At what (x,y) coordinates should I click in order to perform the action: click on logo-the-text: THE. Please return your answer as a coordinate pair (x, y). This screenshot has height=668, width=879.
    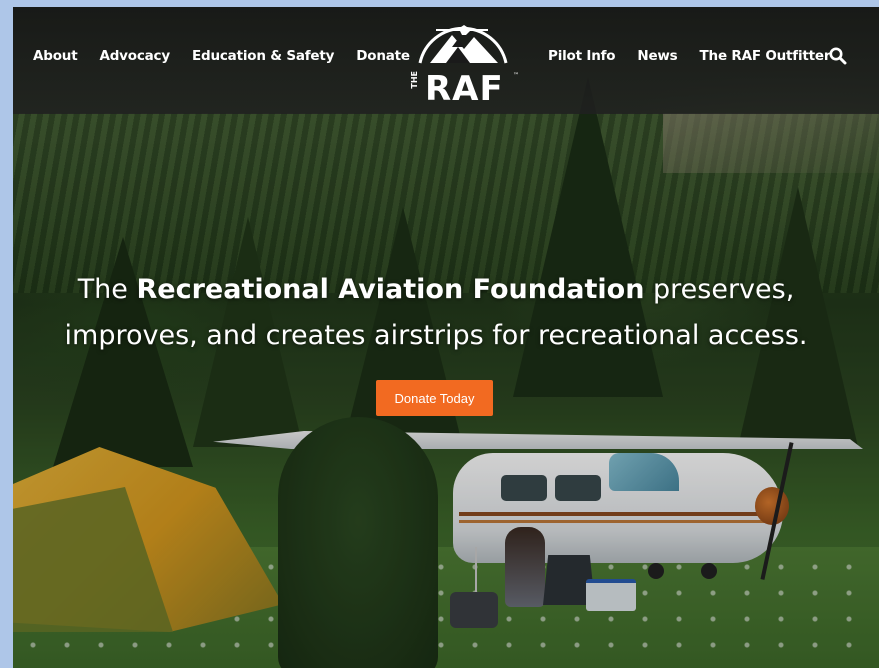
    Looking at the image, I should click on (414, 80).